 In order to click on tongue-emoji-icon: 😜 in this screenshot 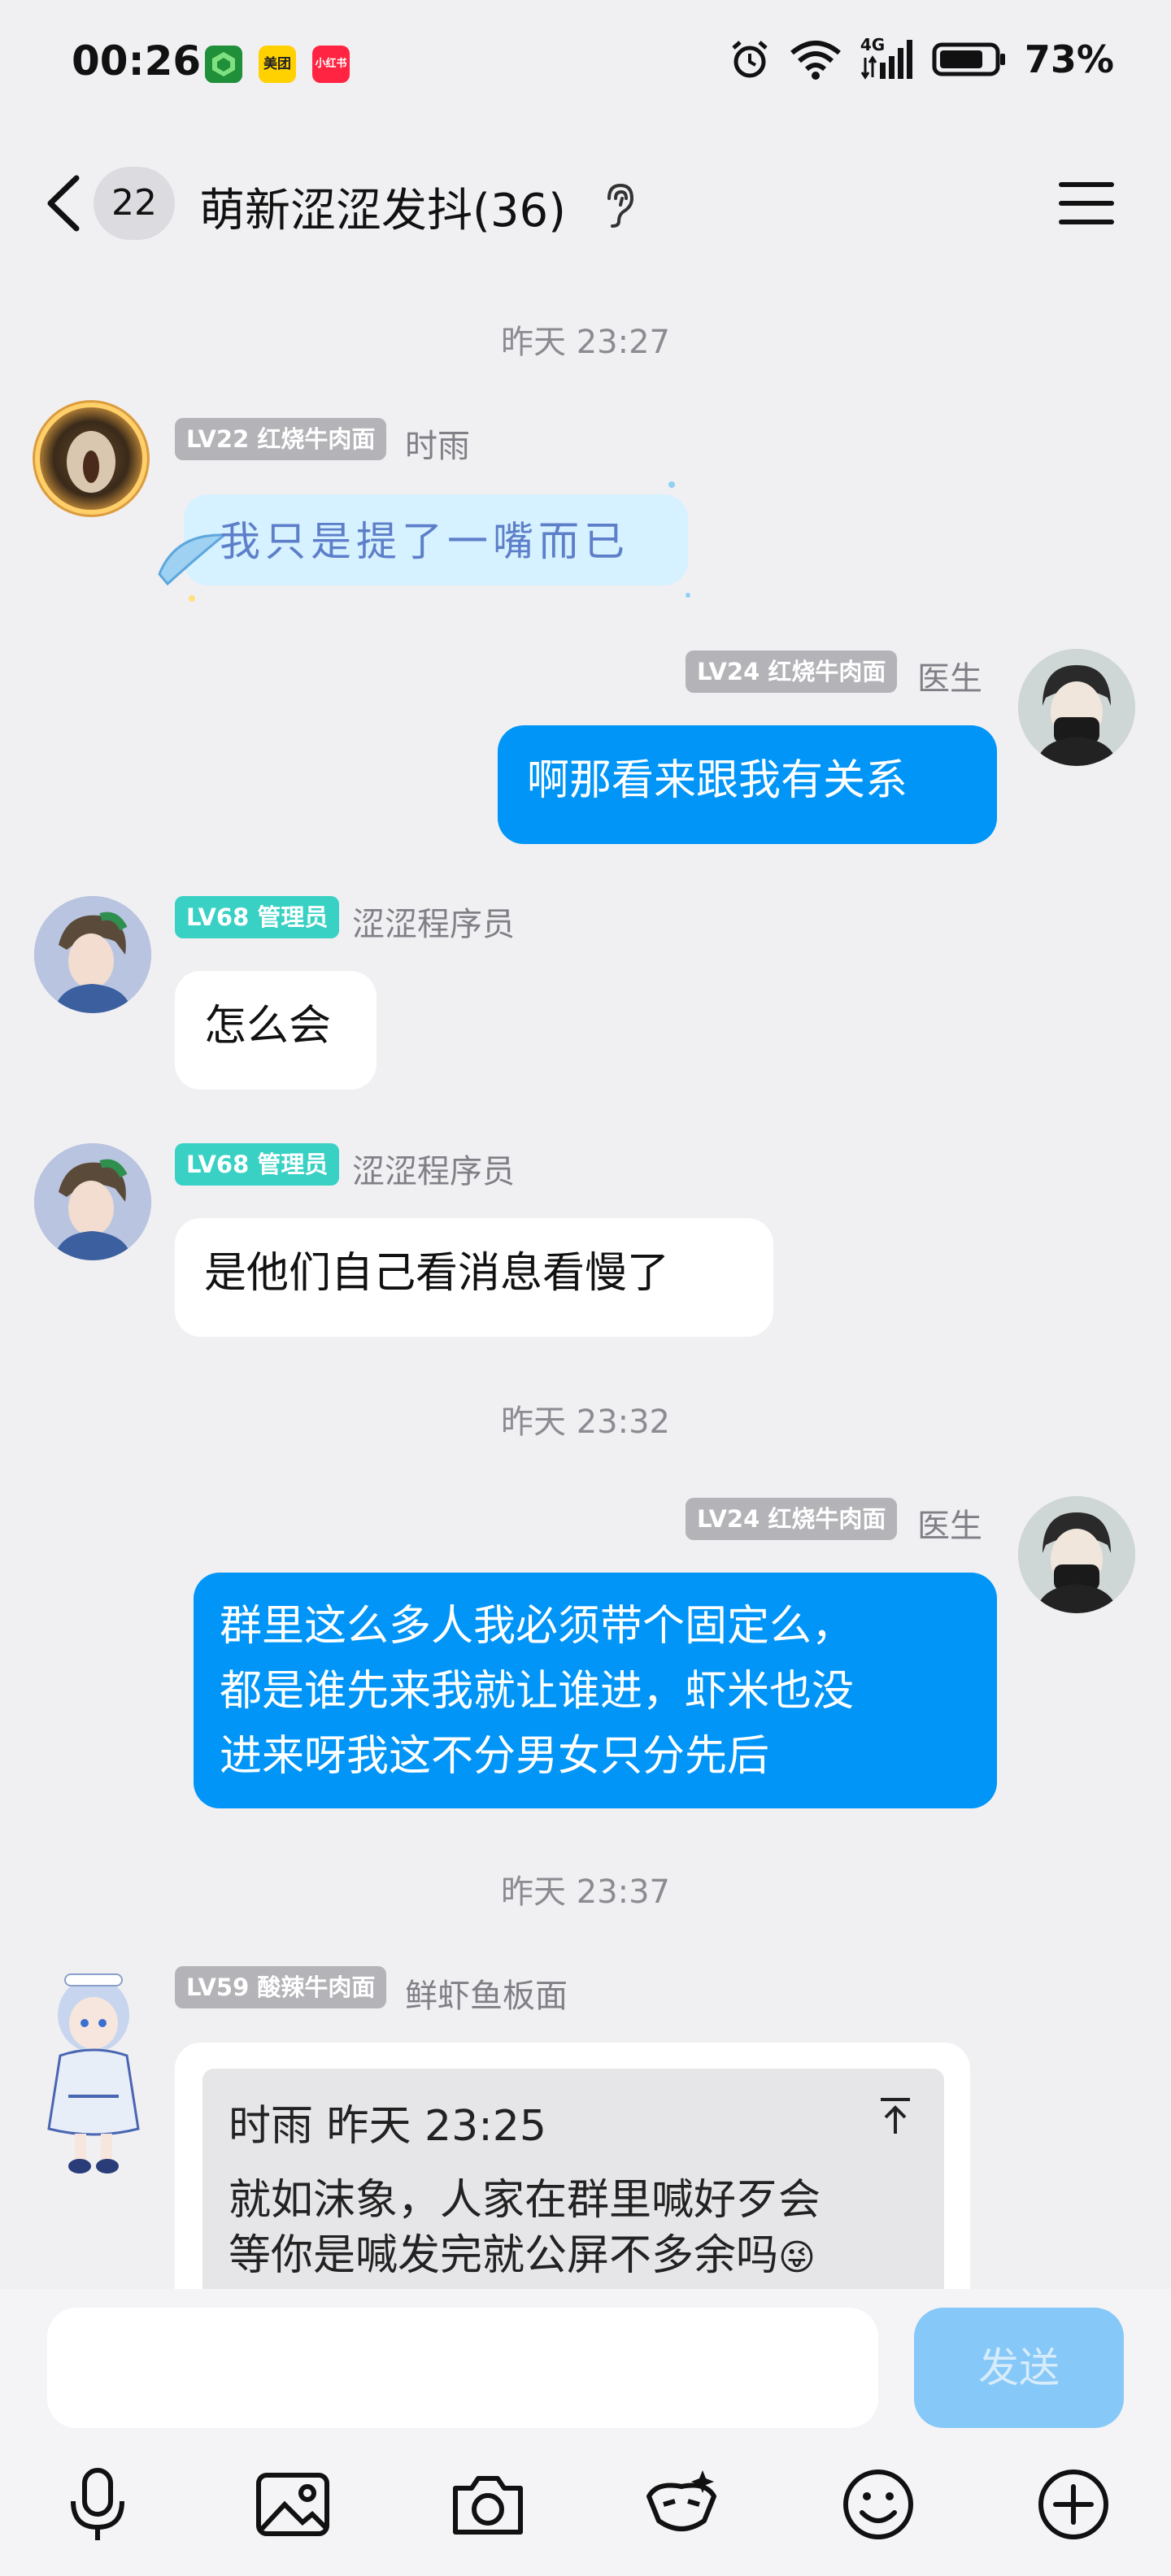, I will do `click(797, 2257)`.